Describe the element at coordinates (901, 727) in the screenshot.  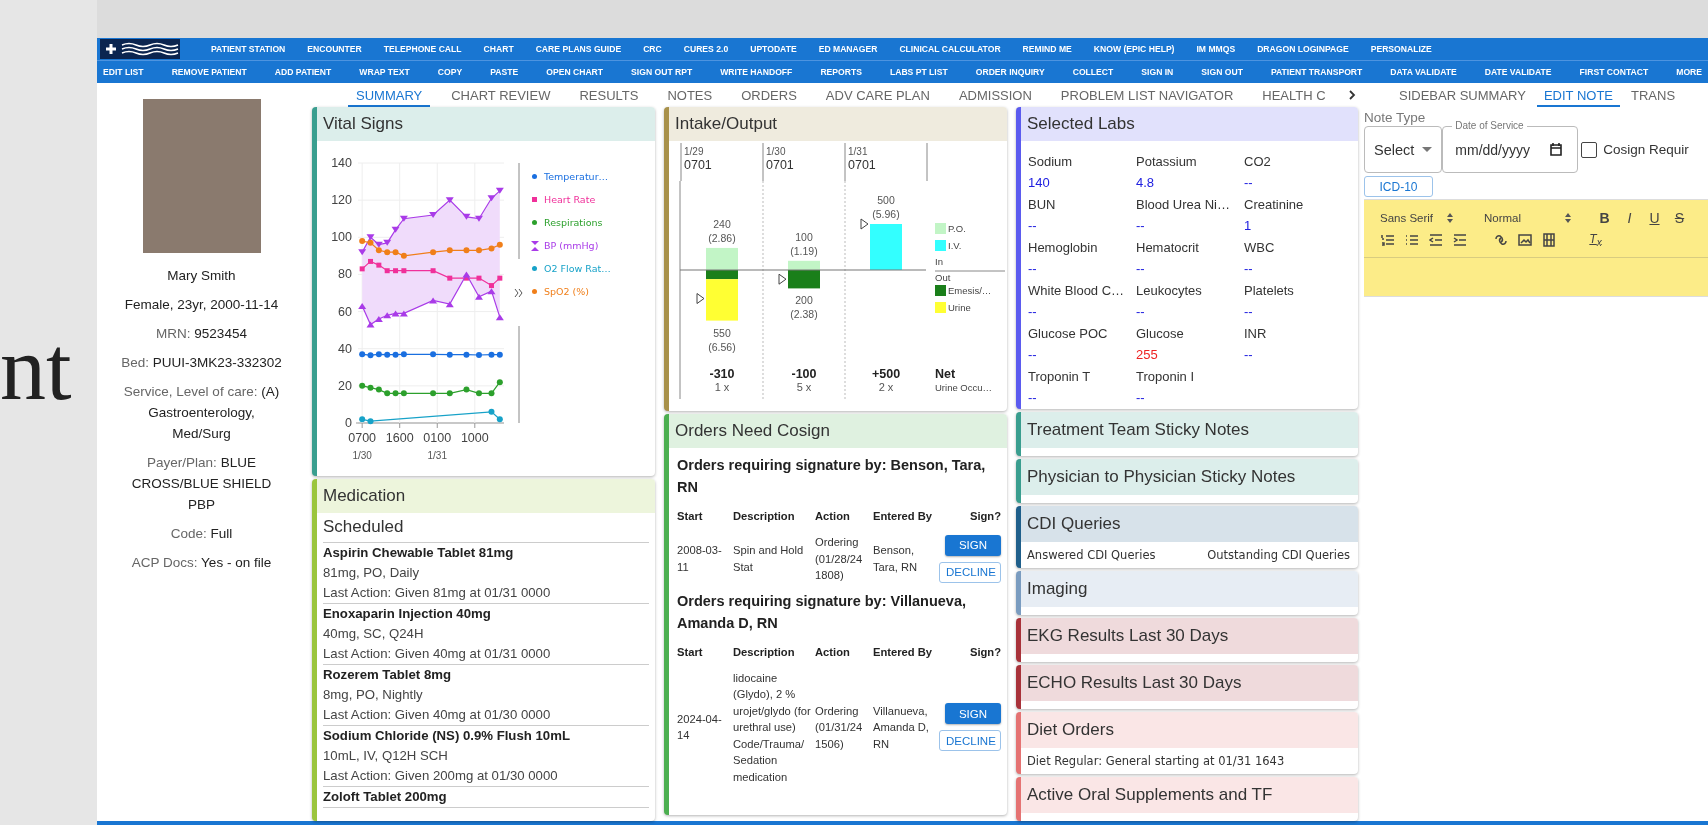
I see `table-cell-text: Villanueva, Amanda D, RN` at that location.